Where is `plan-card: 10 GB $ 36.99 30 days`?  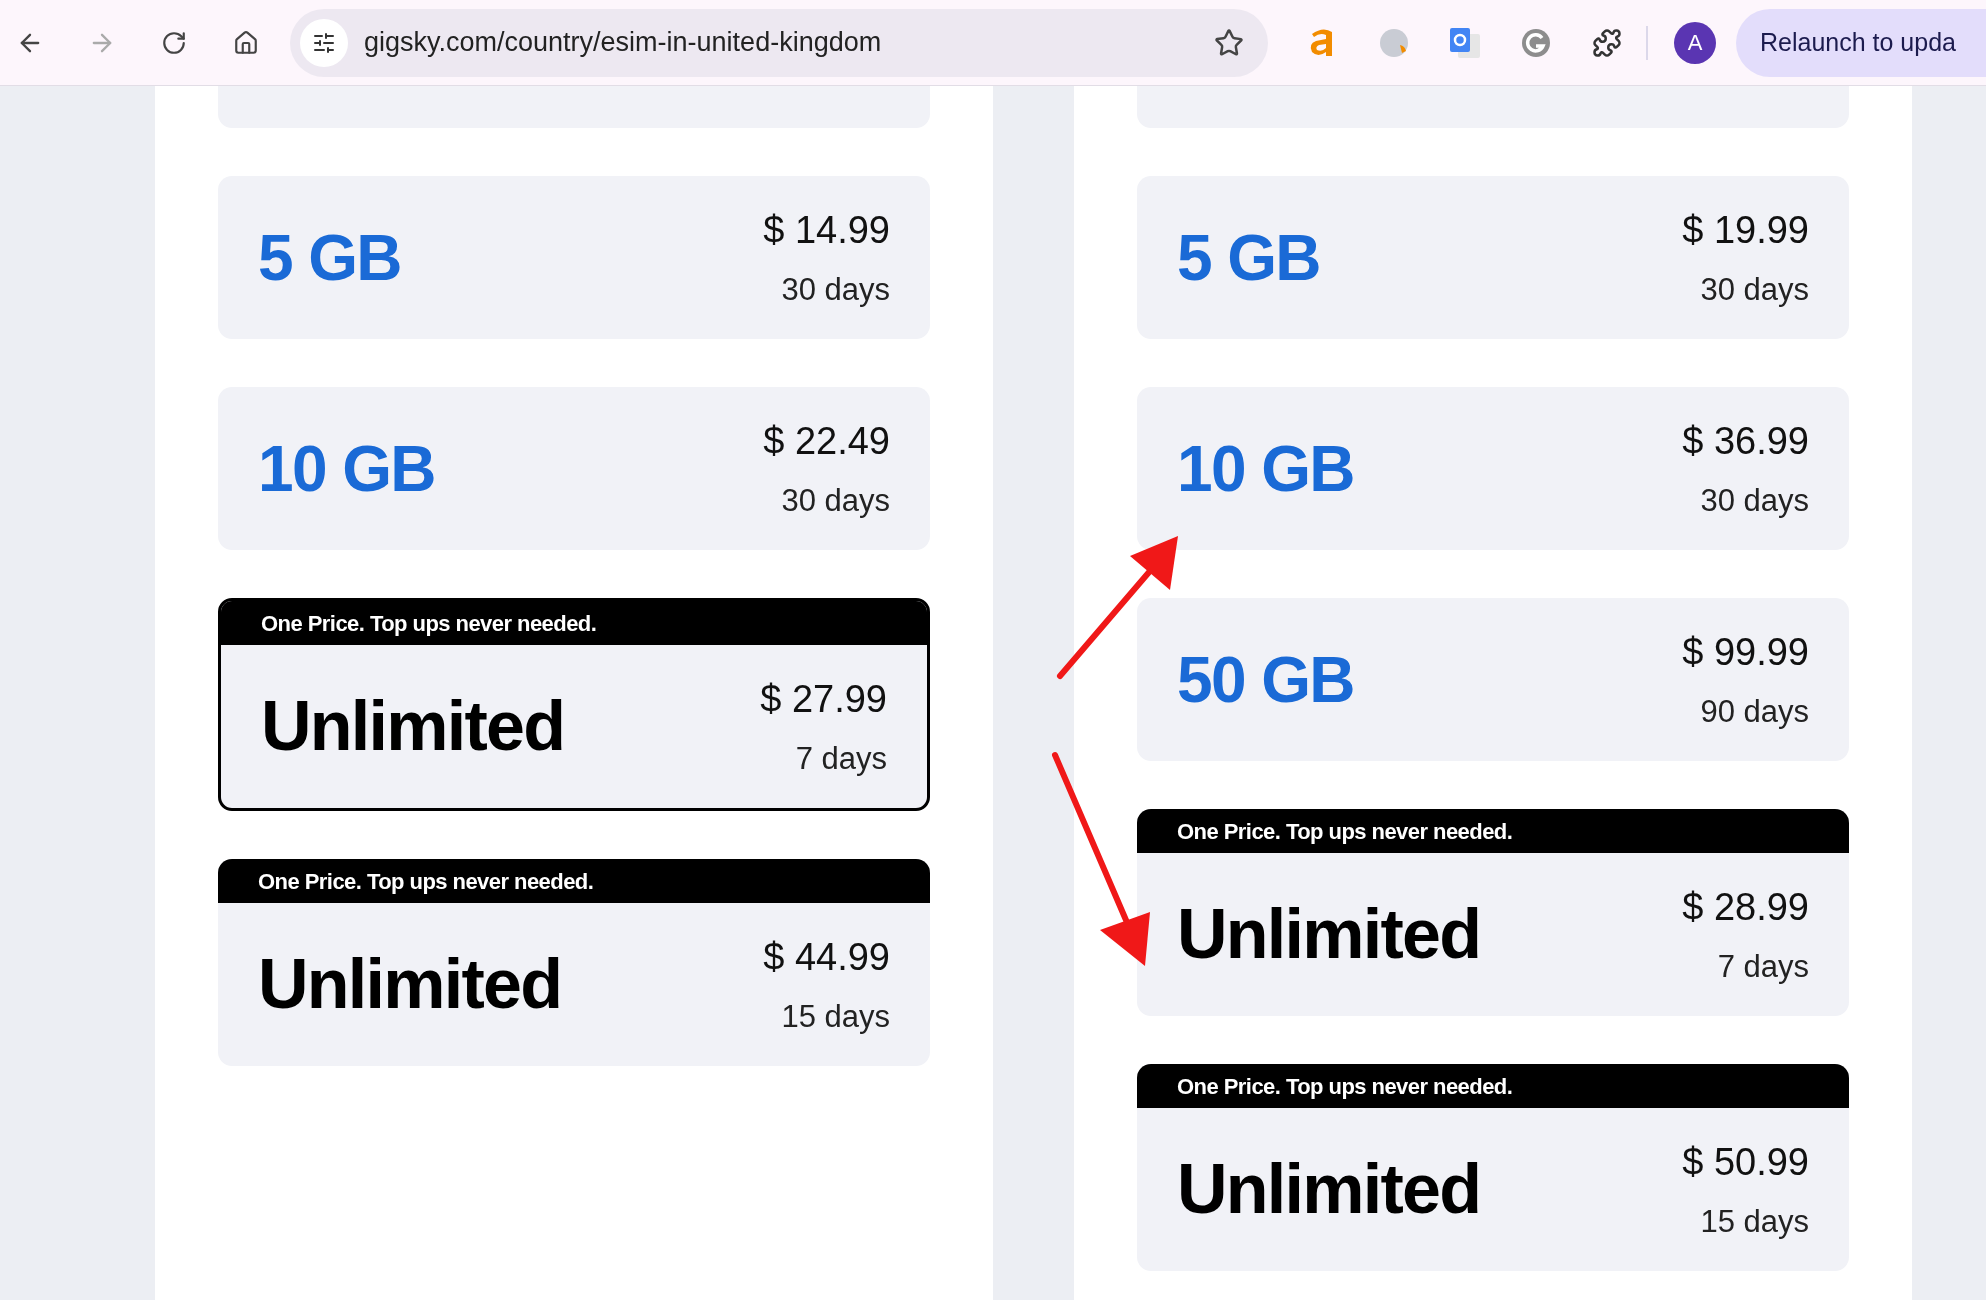 plan-card: 10 GB $ 36.99 30 days is located at coordinates (1493, 468).